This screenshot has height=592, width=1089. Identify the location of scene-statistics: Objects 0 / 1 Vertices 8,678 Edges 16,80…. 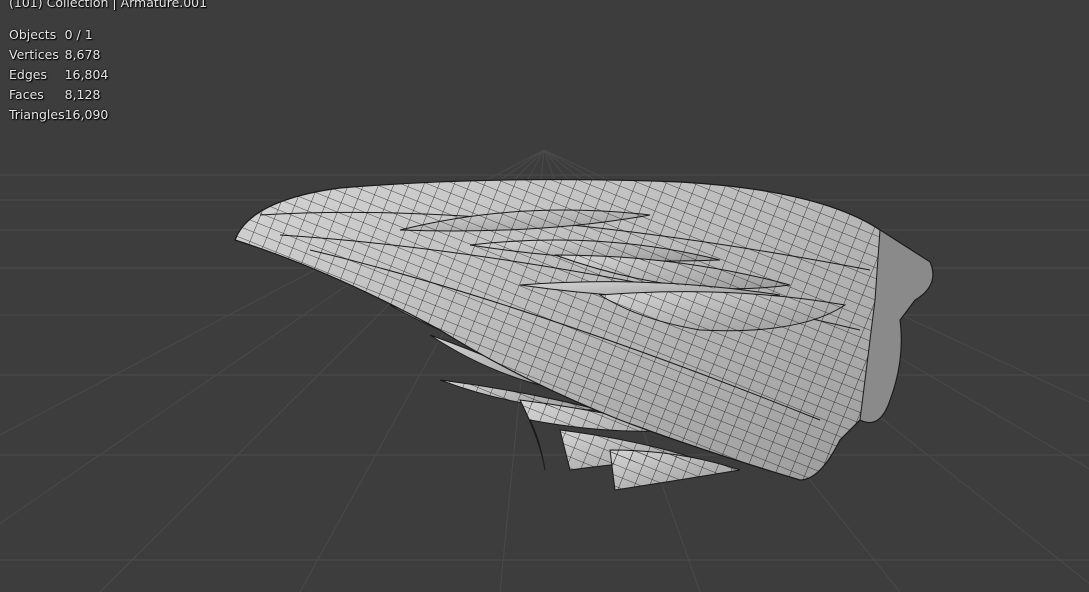
(58, 75).